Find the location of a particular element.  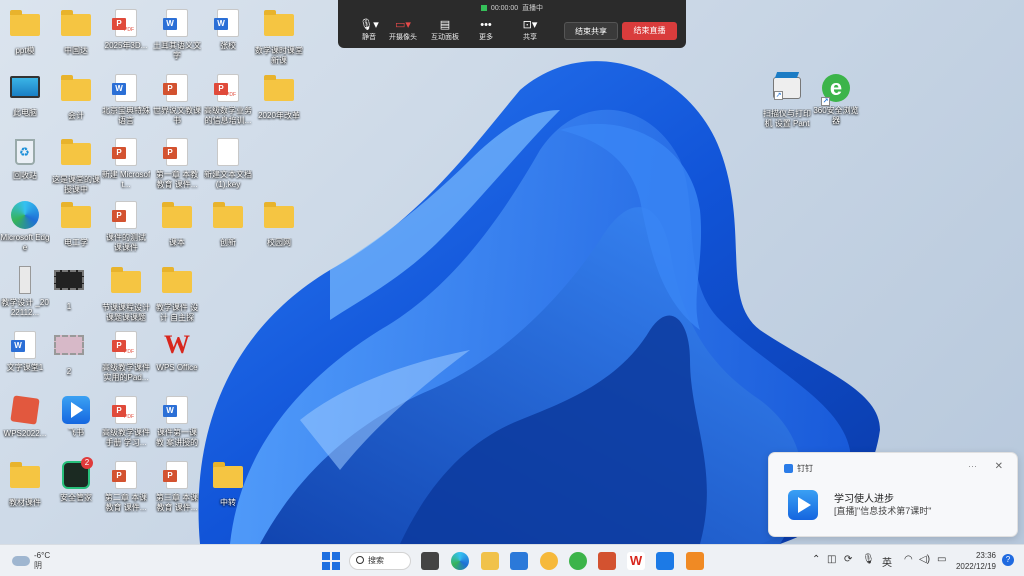

desktop-icon-label: 飞书 is located at coordinates (76, 432).